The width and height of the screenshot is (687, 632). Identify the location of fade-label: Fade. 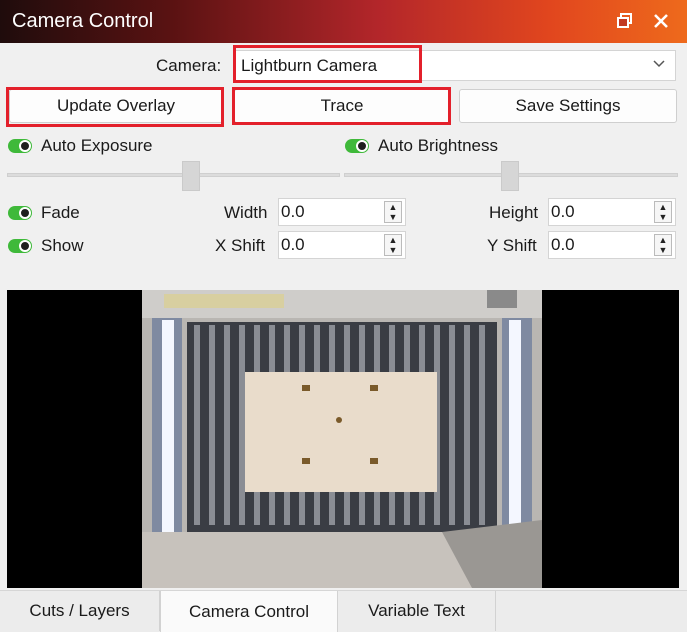
(60, 212).